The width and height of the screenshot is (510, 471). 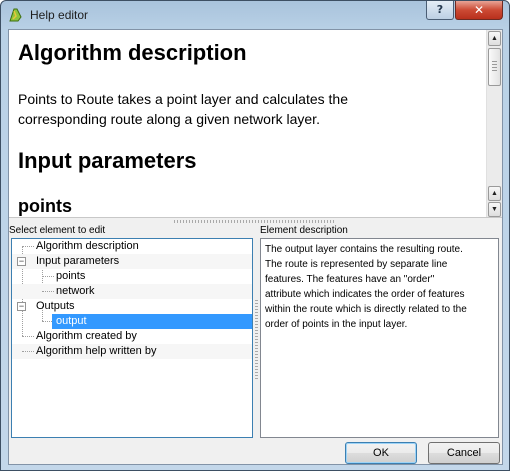 What do you see at coordinates (132, 306) in the screenshot?
I see `tree-item-outputs: − Outputs` at bounding box center [132, 306].